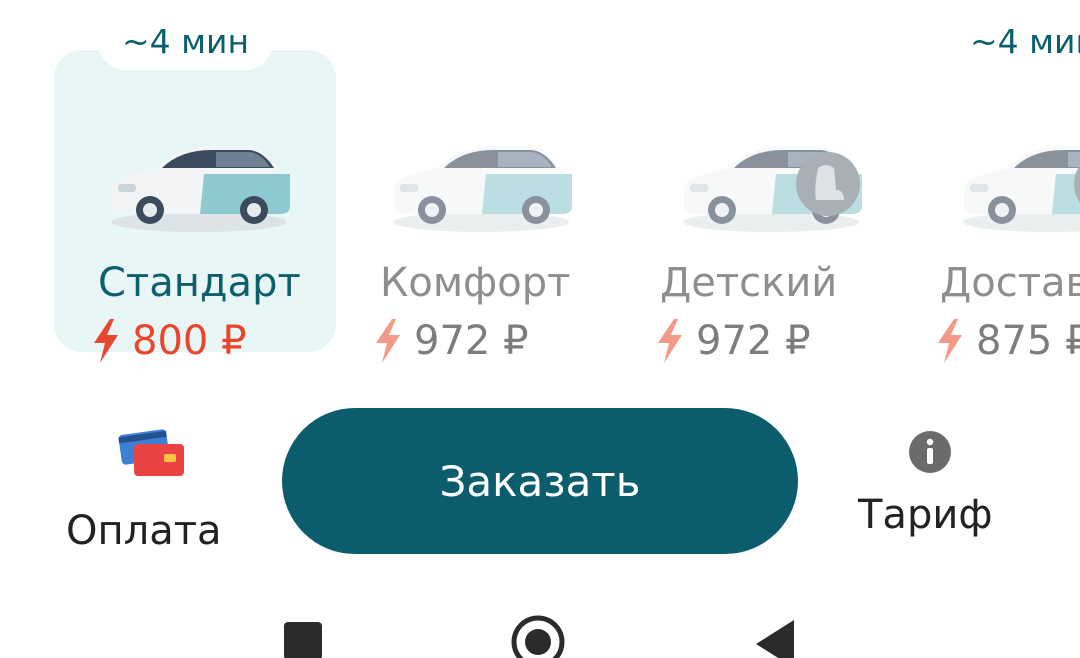 This screenshot has height=658, width=1080. Describe the element at coordinates (931, 485) in the screenshot. I see `tariff-info-button: Тариф` at that location.